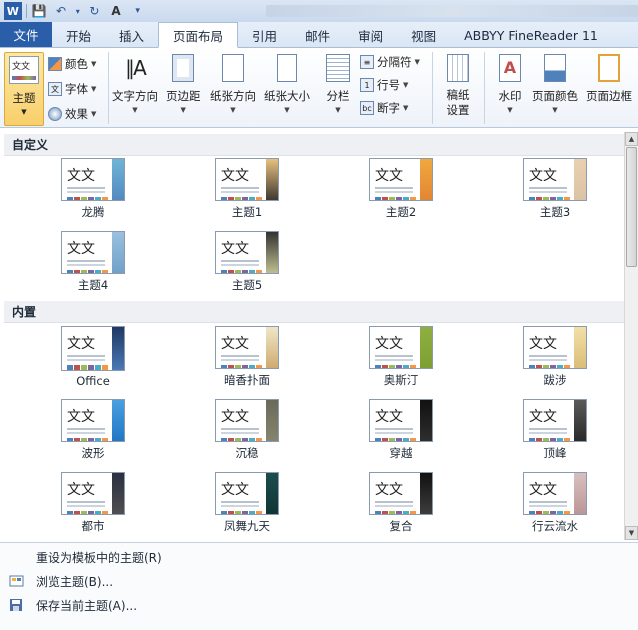  I want to click on hyphenation-button: bc 断字 ▼, so click(384, 108).